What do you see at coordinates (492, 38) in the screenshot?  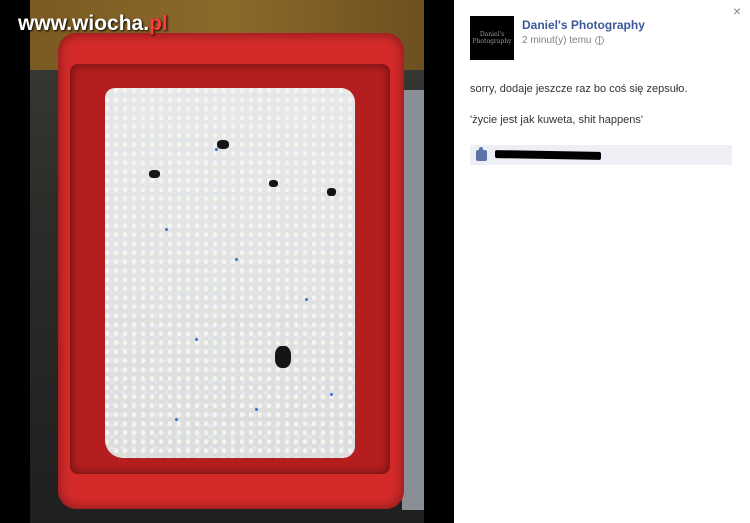 I see `page-avatar: Daniel's Photography` at bounding box center [492, 38].